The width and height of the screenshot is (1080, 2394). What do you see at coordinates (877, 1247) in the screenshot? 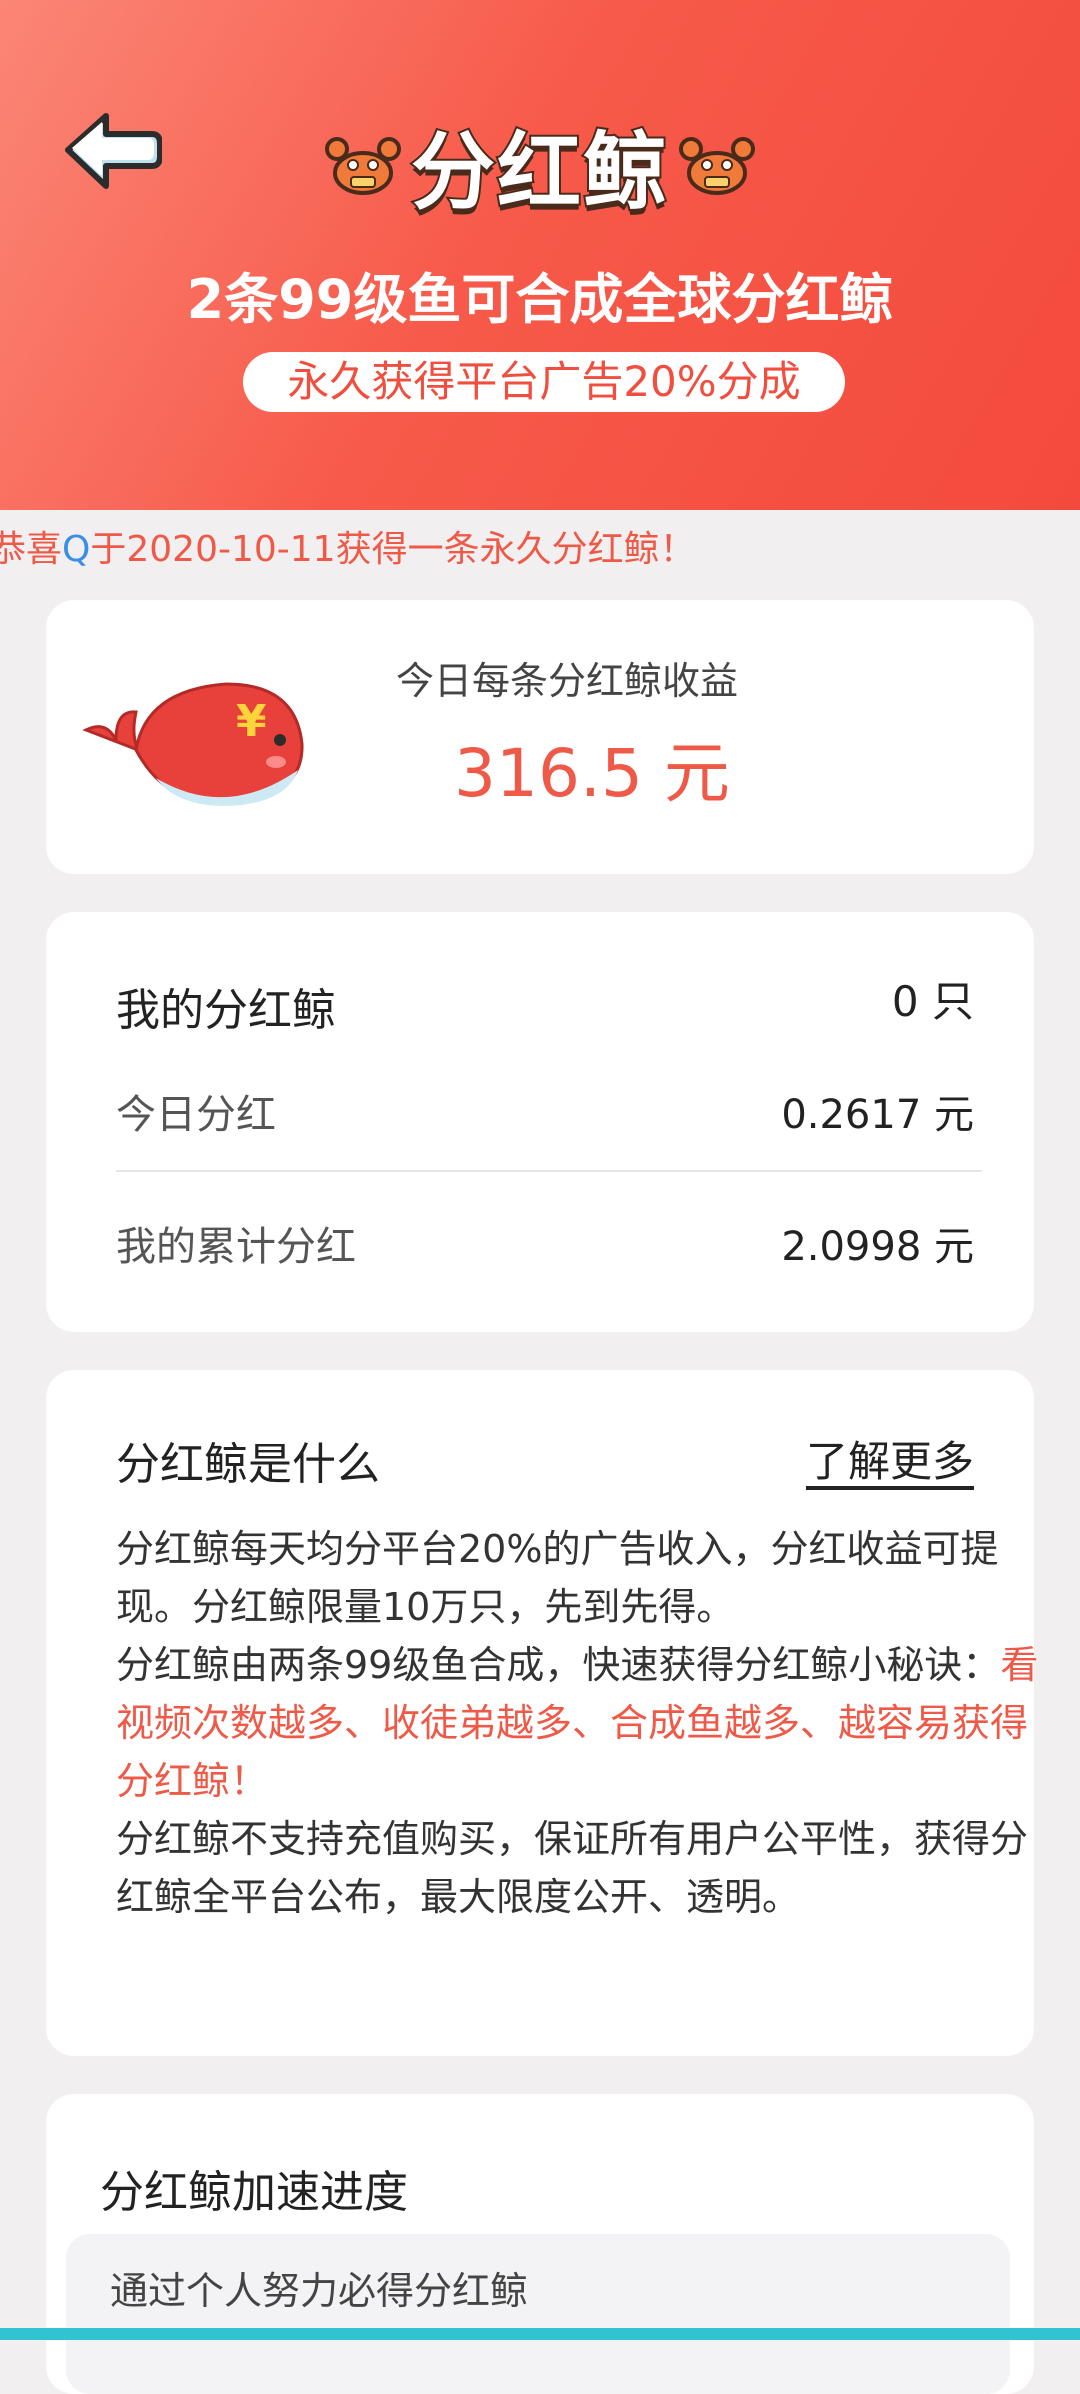
I see `total-dividend-value: 2.0998 元` at bounding box center [877, 1247].